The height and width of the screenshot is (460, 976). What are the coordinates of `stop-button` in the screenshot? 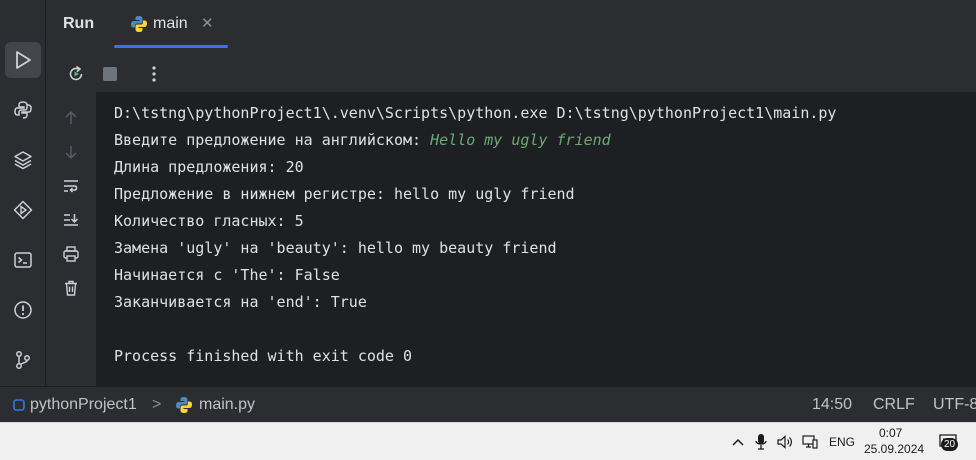 It's located at (110, 74).